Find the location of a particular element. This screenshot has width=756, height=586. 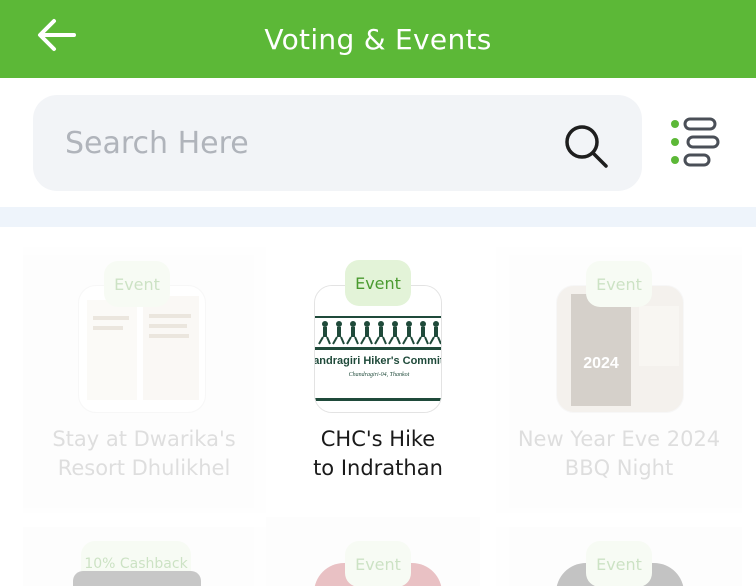

search-input is located at coordinates (300, 143).